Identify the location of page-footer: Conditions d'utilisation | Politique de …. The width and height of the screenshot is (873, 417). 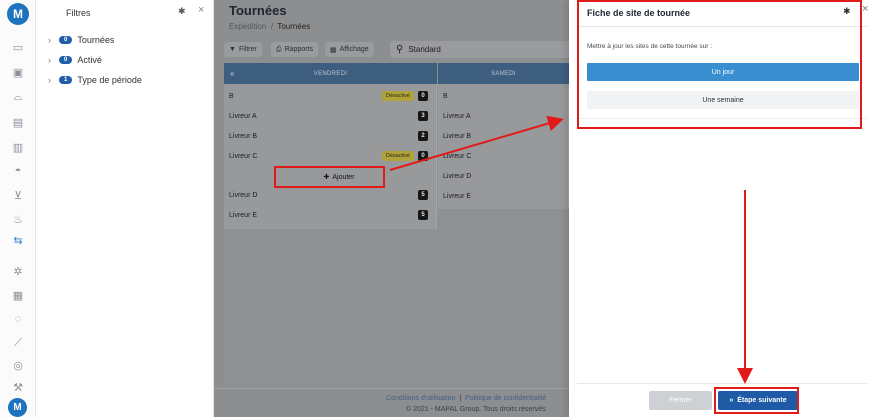
(391, 402).